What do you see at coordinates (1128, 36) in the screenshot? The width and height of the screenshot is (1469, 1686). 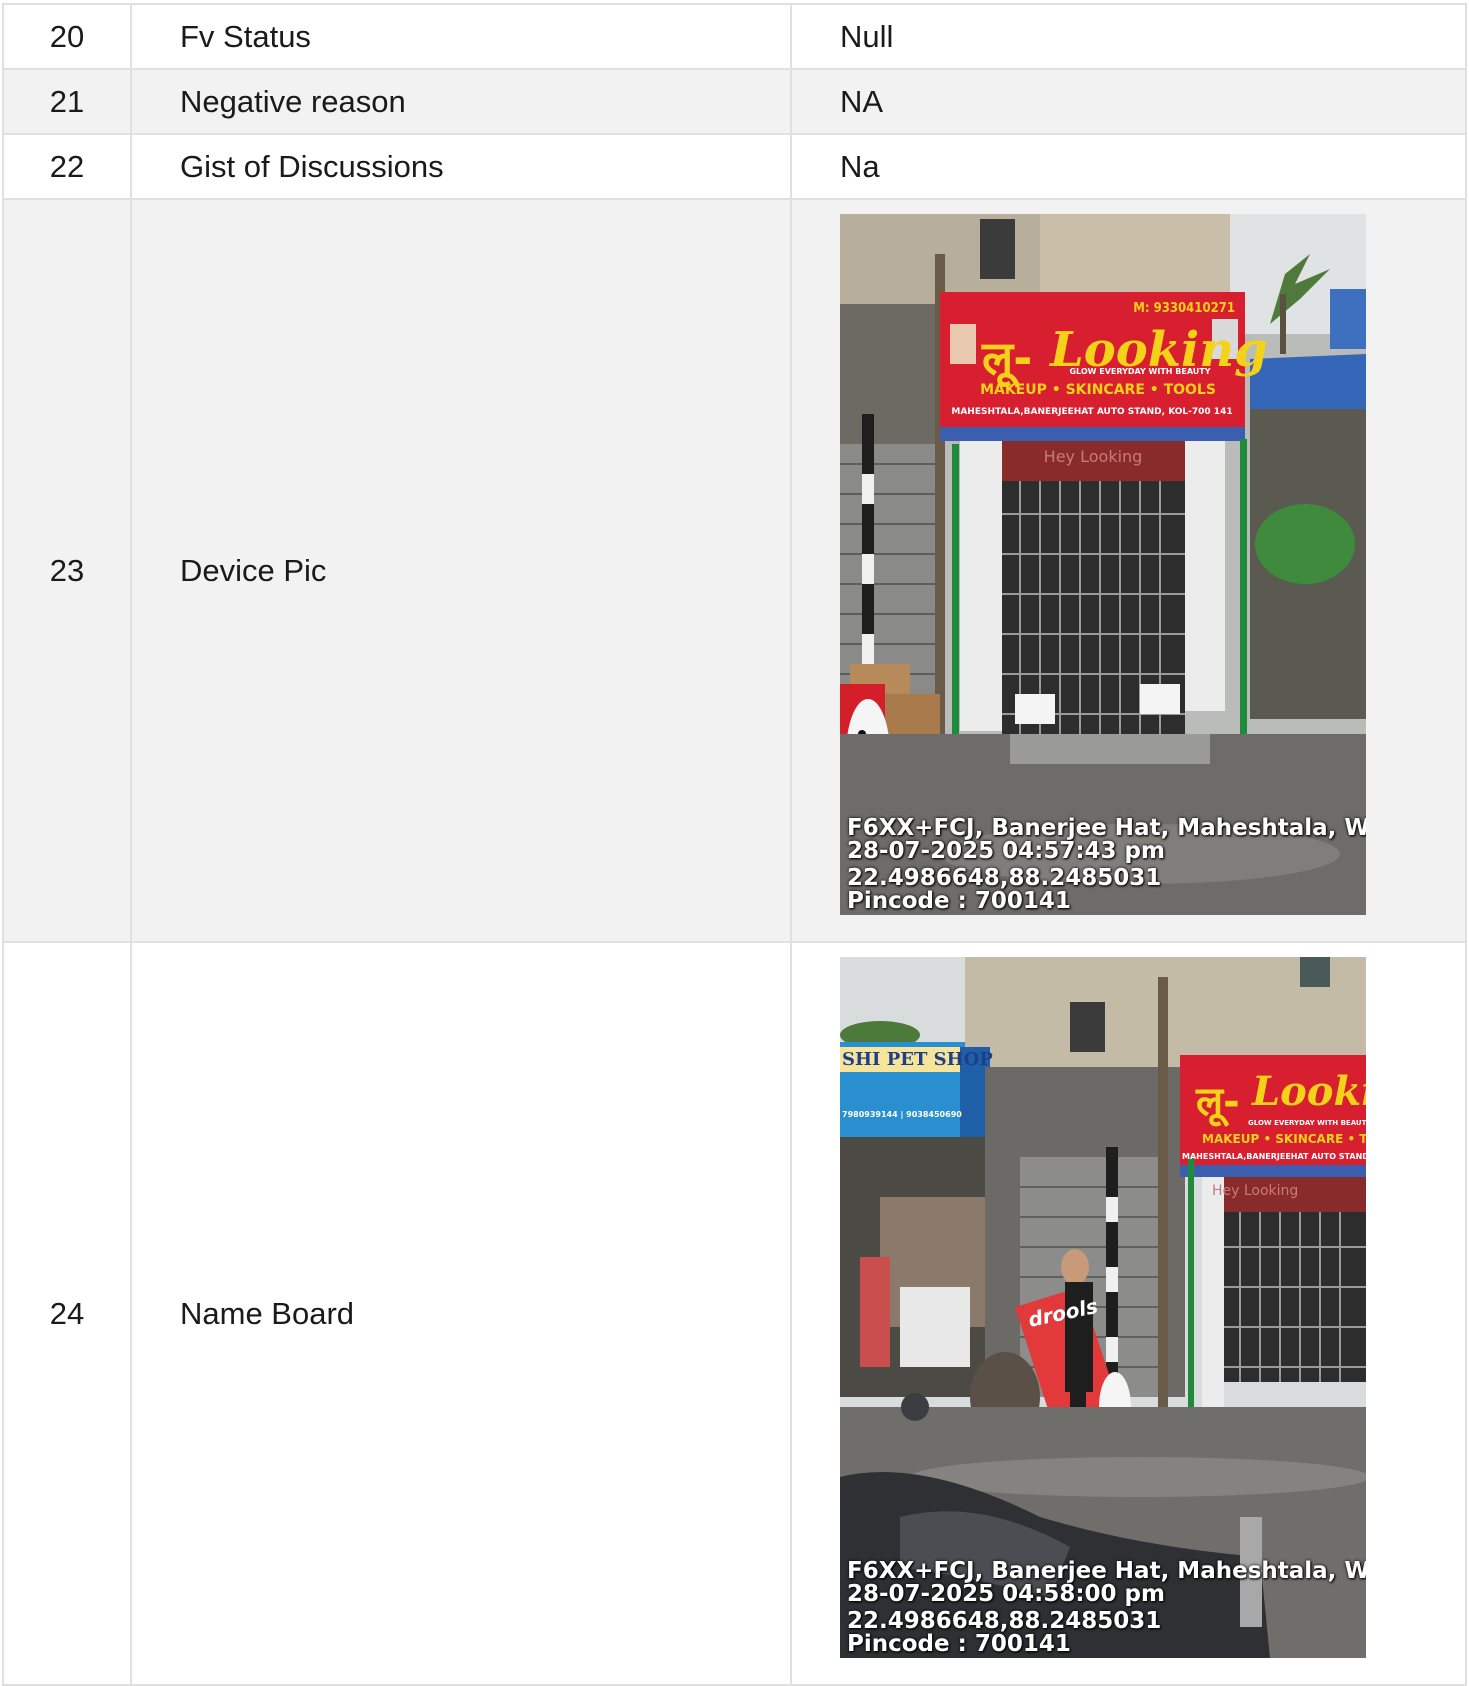 I see `row-value: Null` at bounding box center [1128, 36].